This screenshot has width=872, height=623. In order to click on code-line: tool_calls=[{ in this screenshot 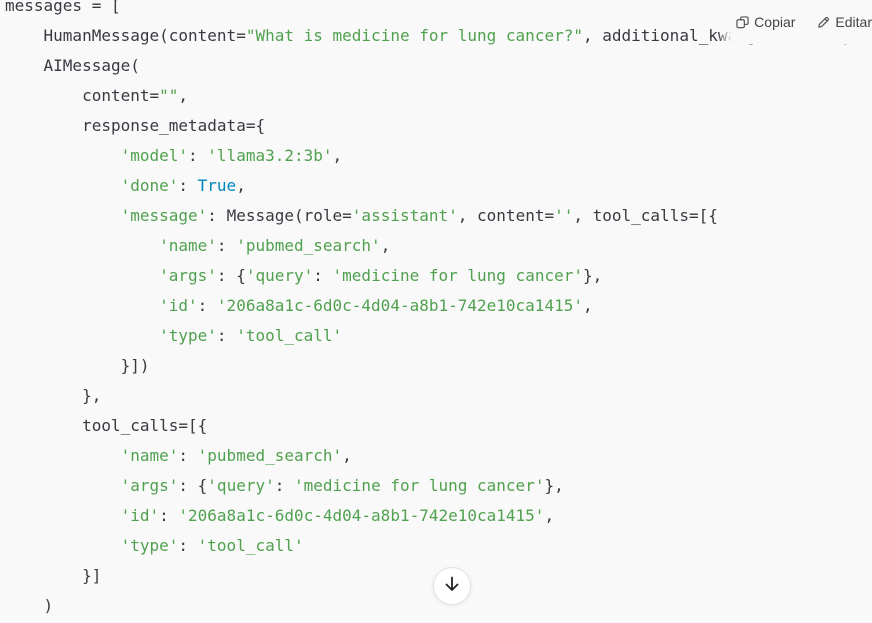, I will do `click(438, 426)`.